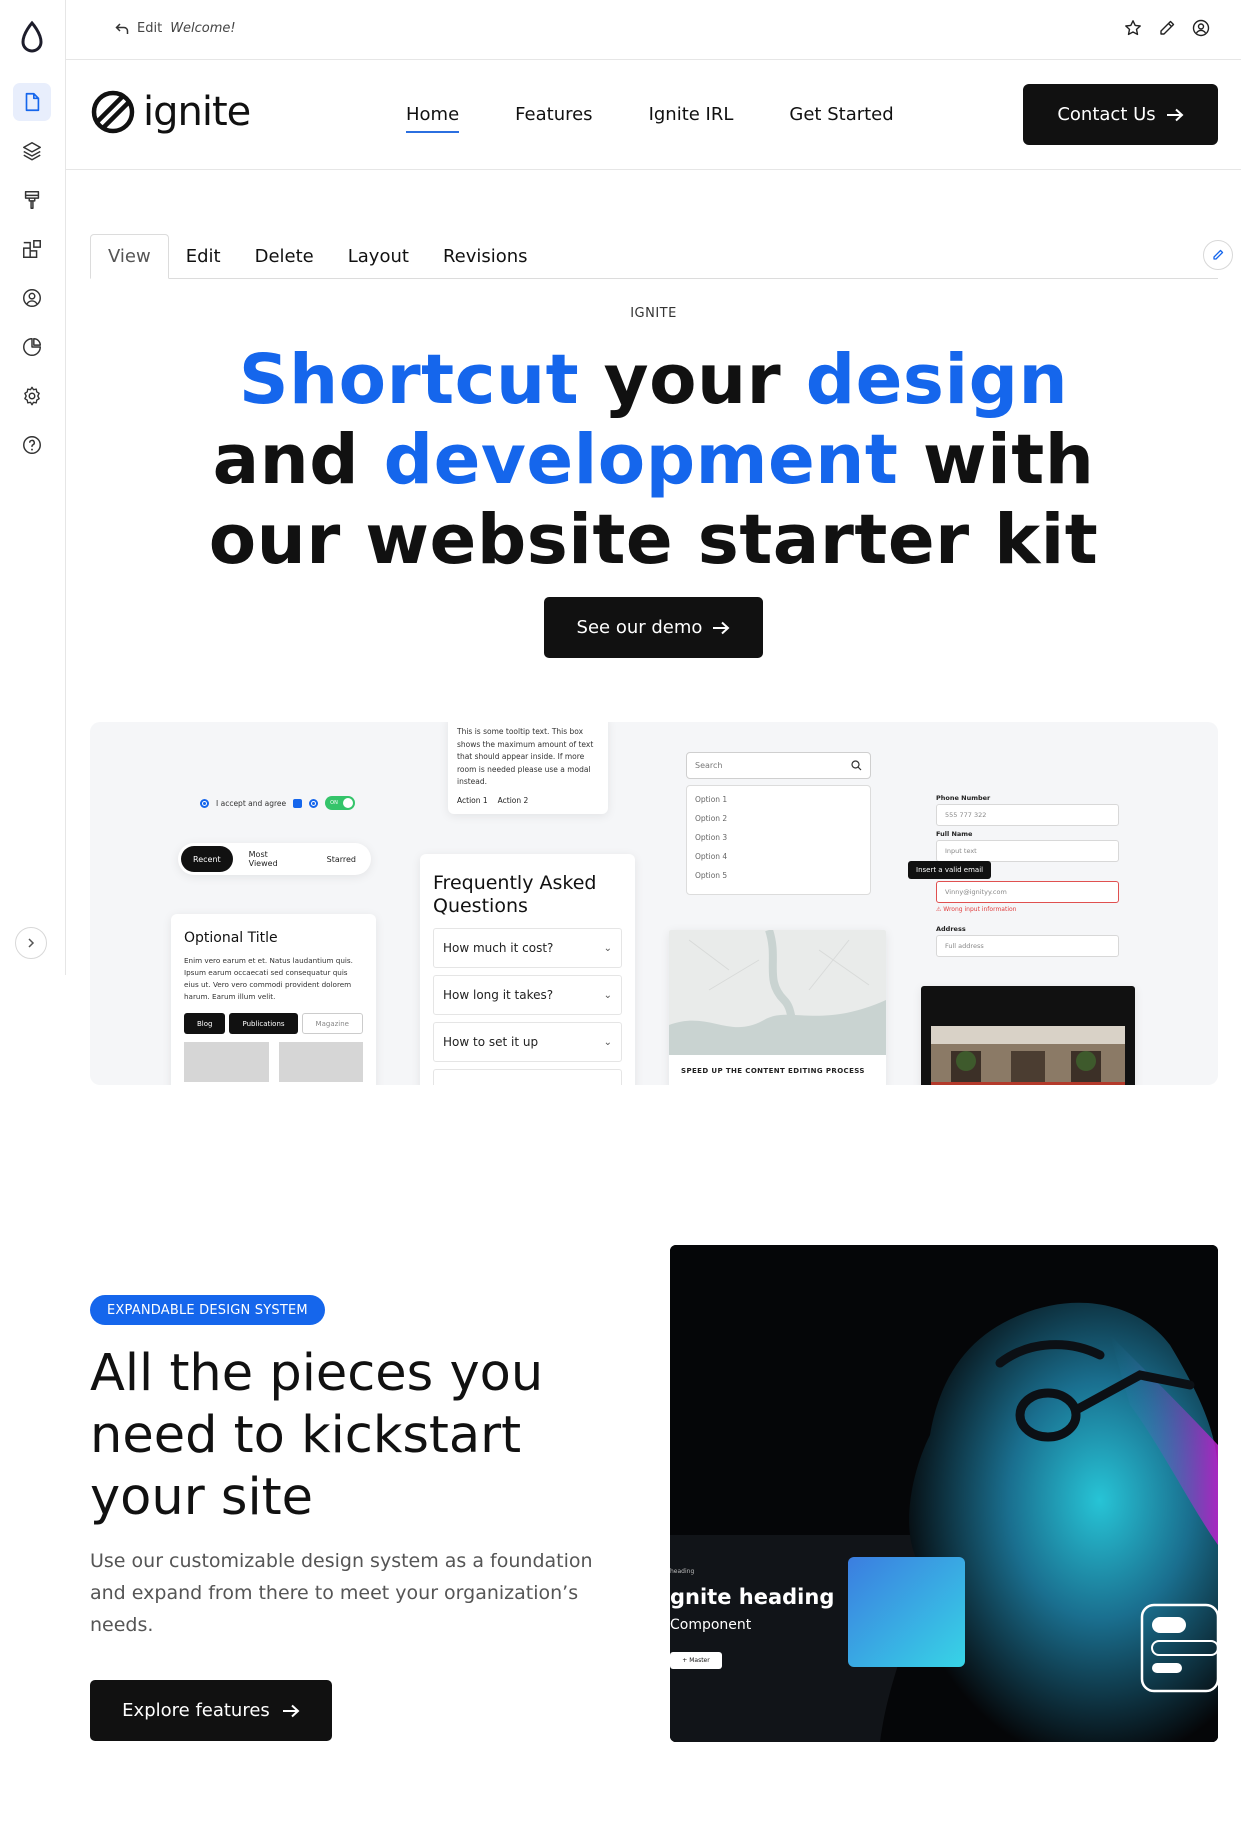 This screenshot has width=1241, height=1829. I want to click on pill-tab: Most Viewed, so click(263, 859).